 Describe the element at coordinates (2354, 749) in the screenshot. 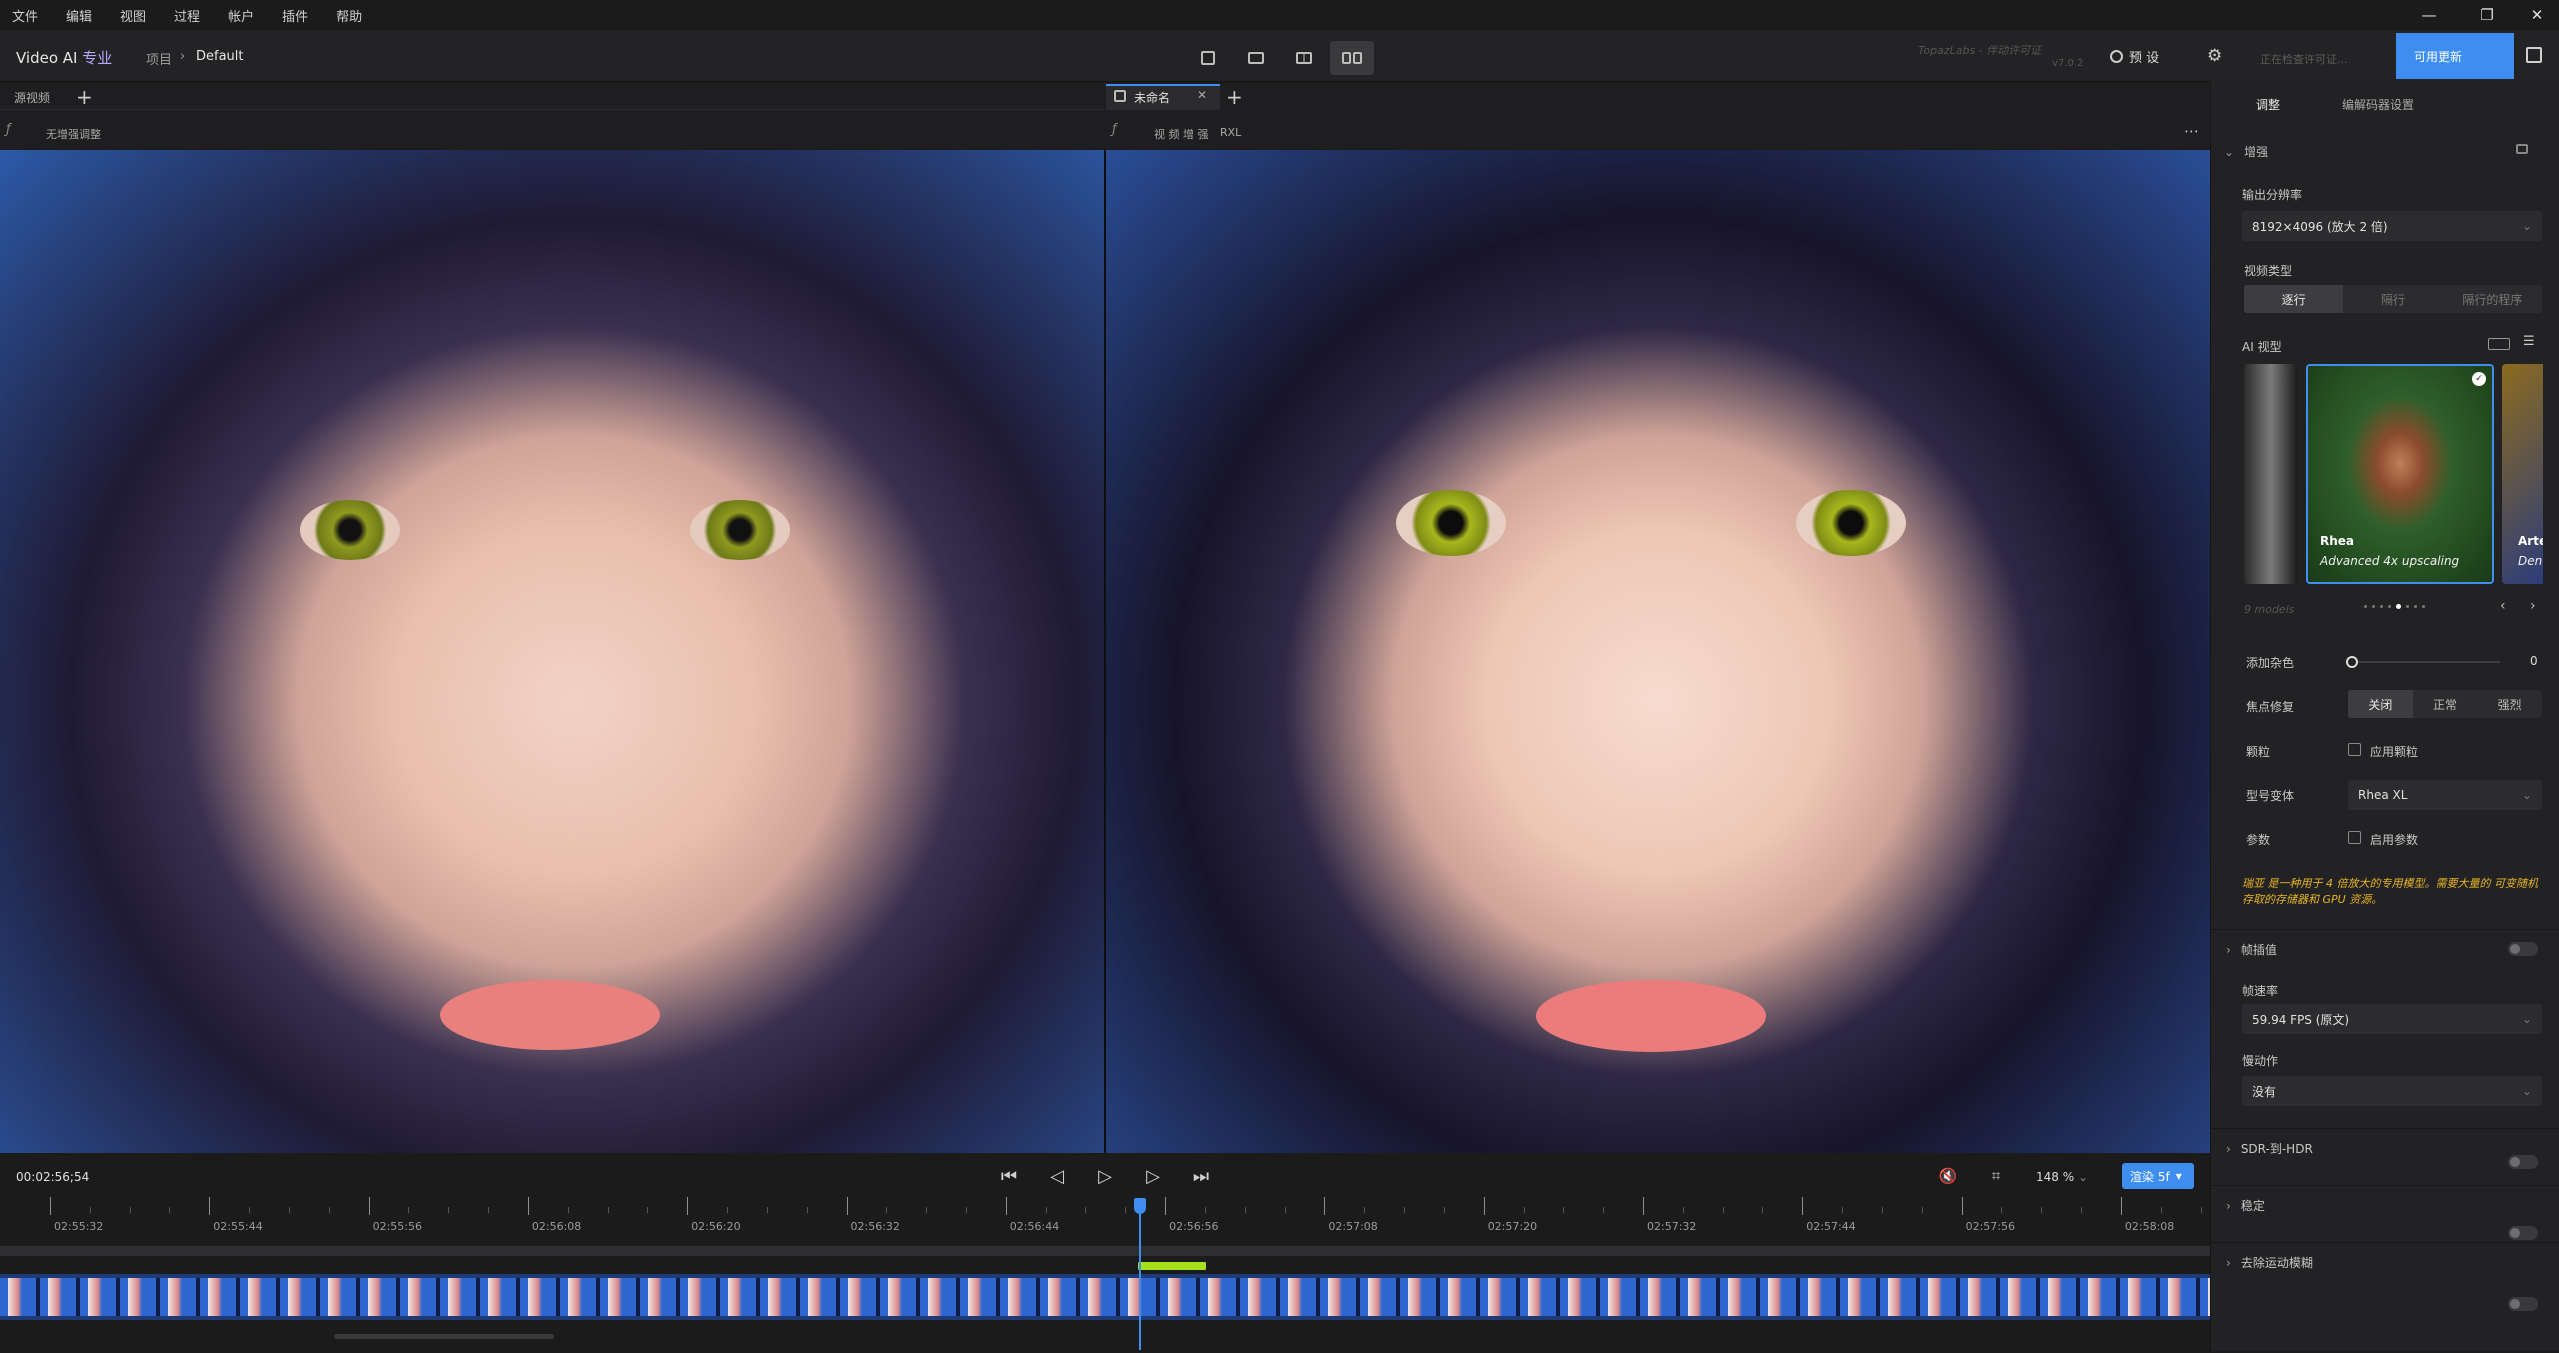

I see `grain-checkbox` at that location.